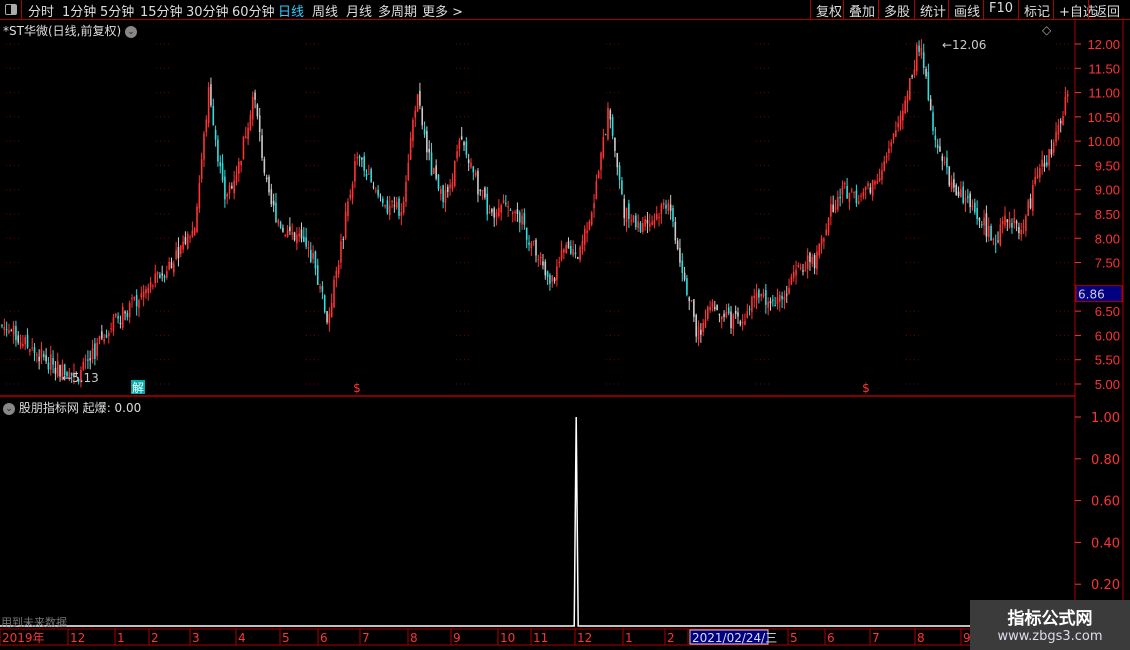 This screenshot has width=1130, height=650. Describe the element at coordinates (207, 10) in the screenshot. I see `period-tab-4: 30分钟` at that location.